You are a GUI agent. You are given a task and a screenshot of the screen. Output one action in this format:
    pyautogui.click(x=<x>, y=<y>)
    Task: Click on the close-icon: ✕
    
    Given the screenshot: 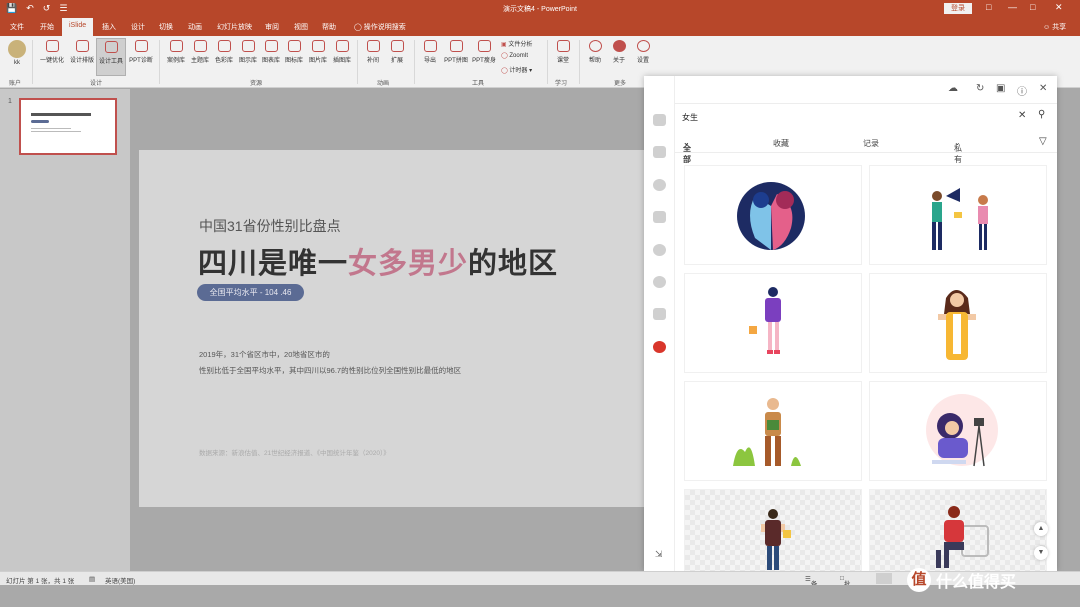 What is the action you would take?
    pyautogui.click(x=1043, y=88)
    